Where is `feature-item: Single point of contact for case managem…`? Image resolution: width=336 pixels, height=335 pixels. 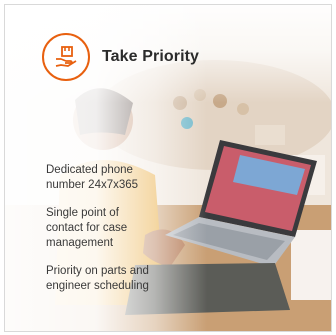
feature-item: Single point of contact for case managem… is located at coordinates (87, 228).